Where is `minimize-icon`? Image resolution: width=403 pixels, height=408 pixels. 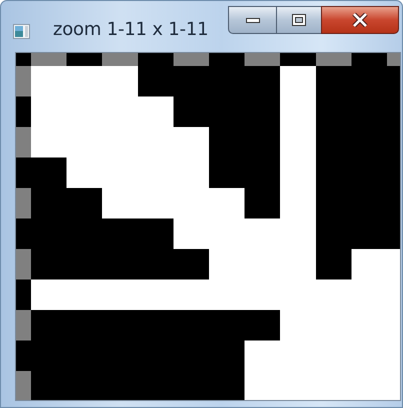
minimize-icon is located at coordinates (253, 20).